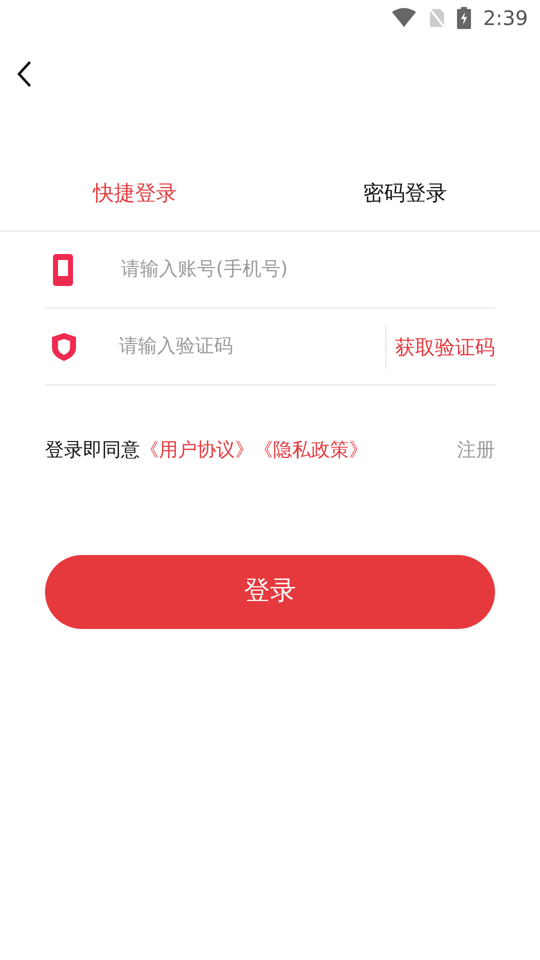  Describe the element at coordinates (197, 450) in the screenshot. I see `policy-link: 《用户协议》` at that location.